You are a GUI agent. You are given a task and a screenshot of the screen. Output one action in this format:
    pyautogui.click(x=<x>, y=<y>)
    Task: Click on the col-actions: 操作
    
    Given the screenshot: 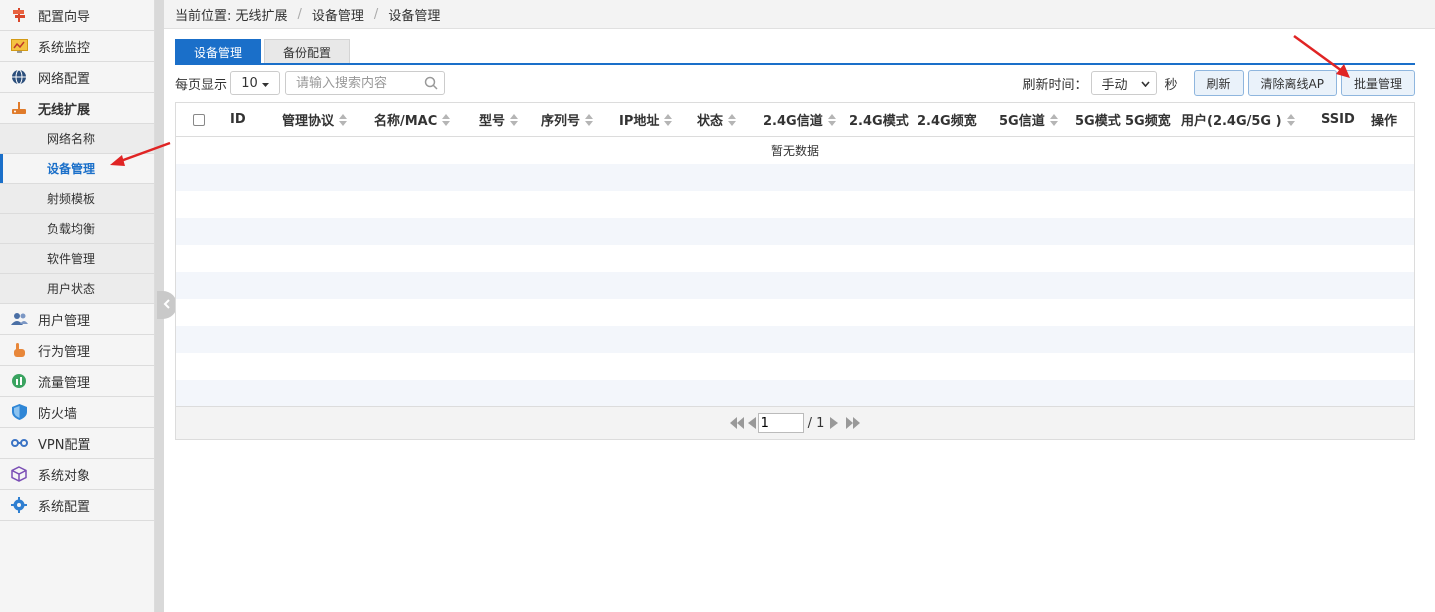 What is the action you would take?
    pyautogui.click(x=1387, y=119)
    